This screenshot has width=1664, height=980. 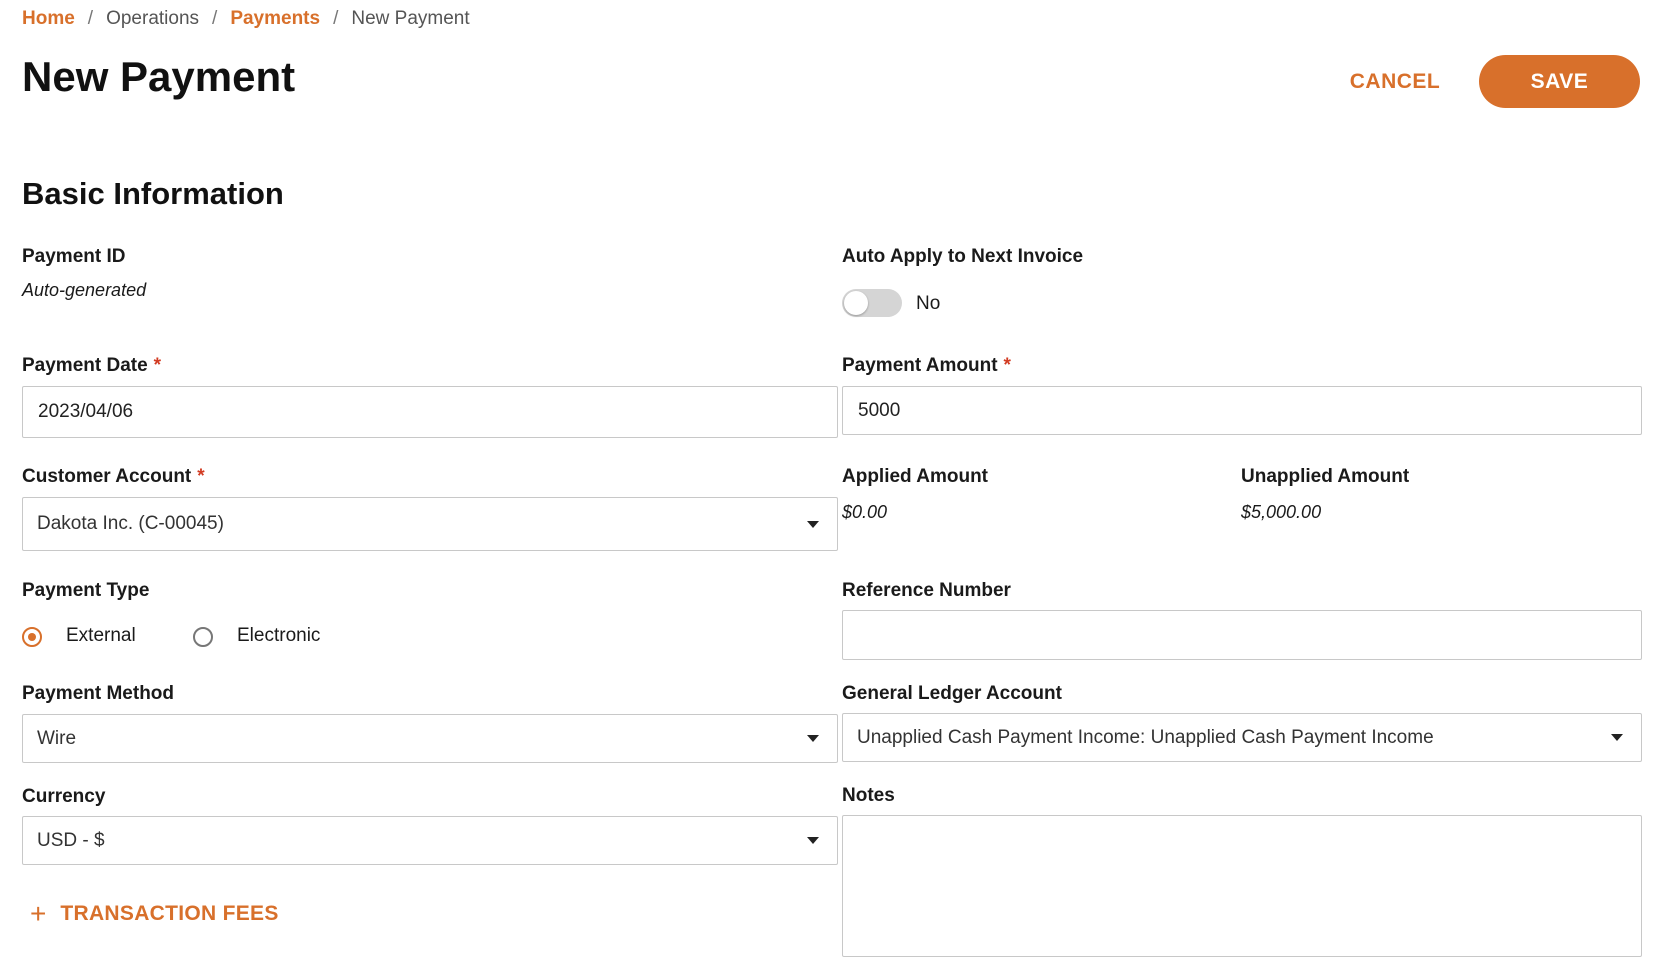 I want to click on page-title: New Payment, so click(x=159, y=76).